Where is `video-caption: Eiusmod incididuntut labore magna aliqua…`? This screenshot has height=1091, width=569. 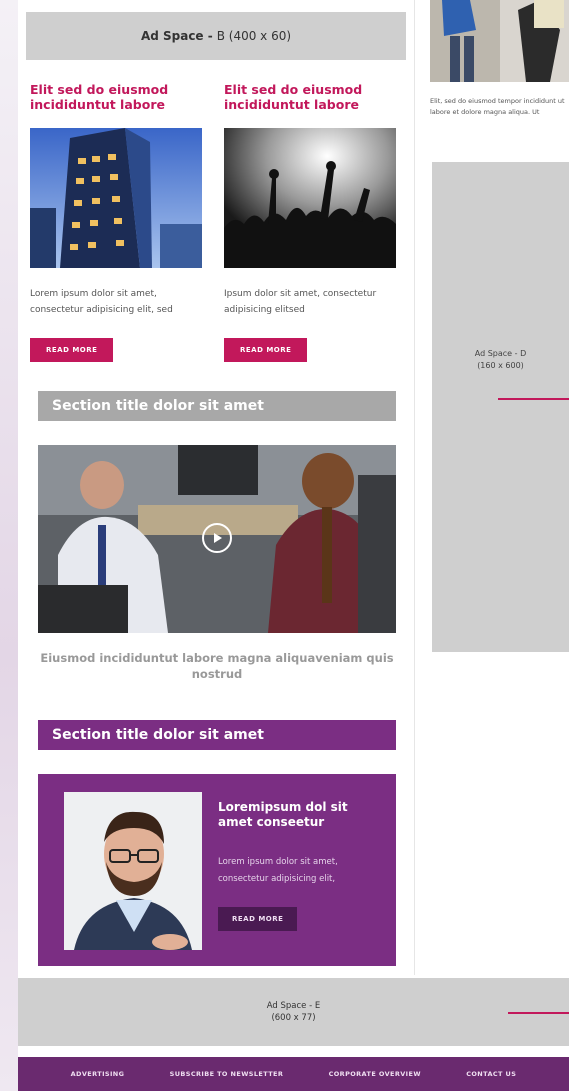 video-caption: Eiusmod incididuntut labore magna aliqua… is located at coordinates (217, 666).